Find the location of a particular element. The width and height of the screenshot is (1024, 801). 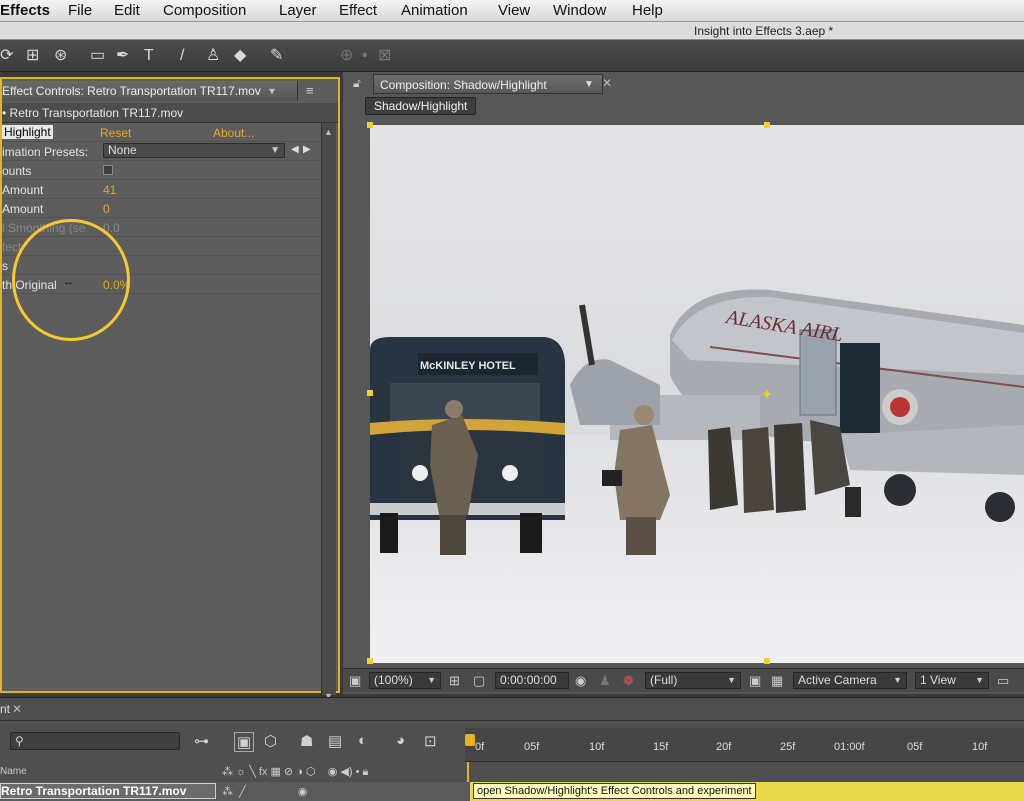

grid-guides-icon: ⊞ is located at coordinates (454, 681).